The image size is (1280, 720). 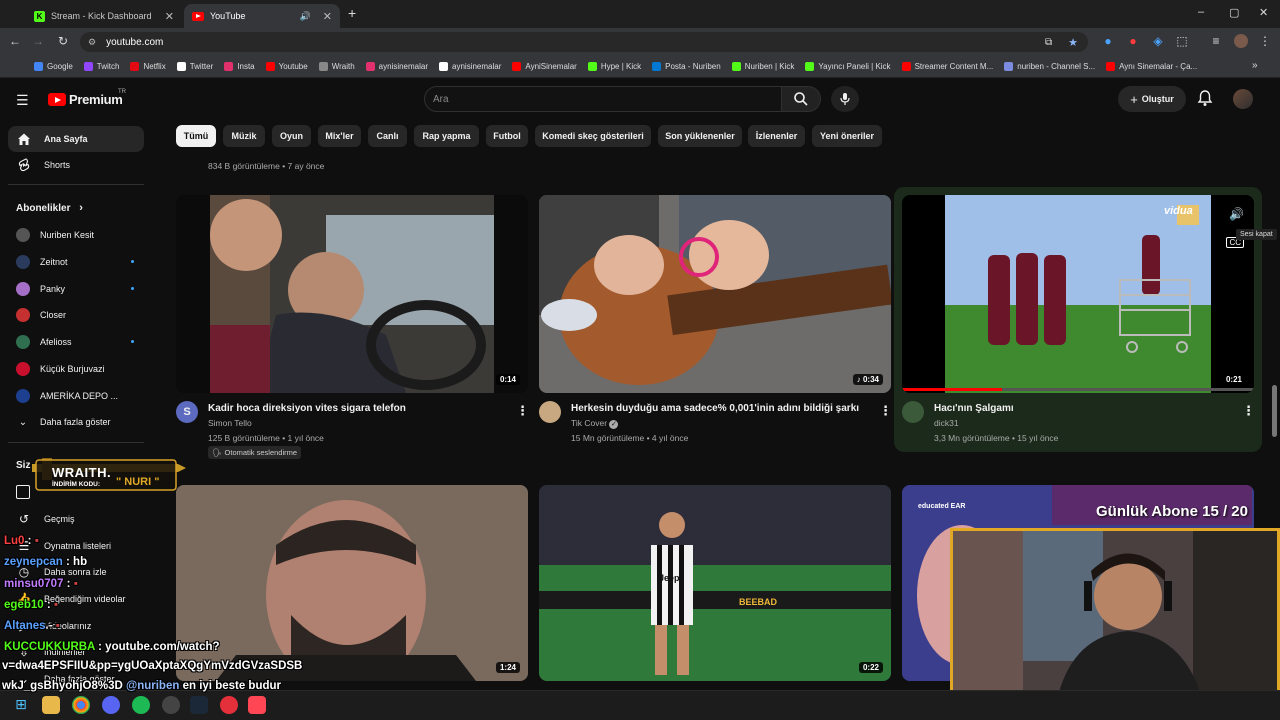 What do you see at coordinates (194, 66) in the screenshot?
I see `bookmark-item: Twitter` at bounding box center [194, 66].